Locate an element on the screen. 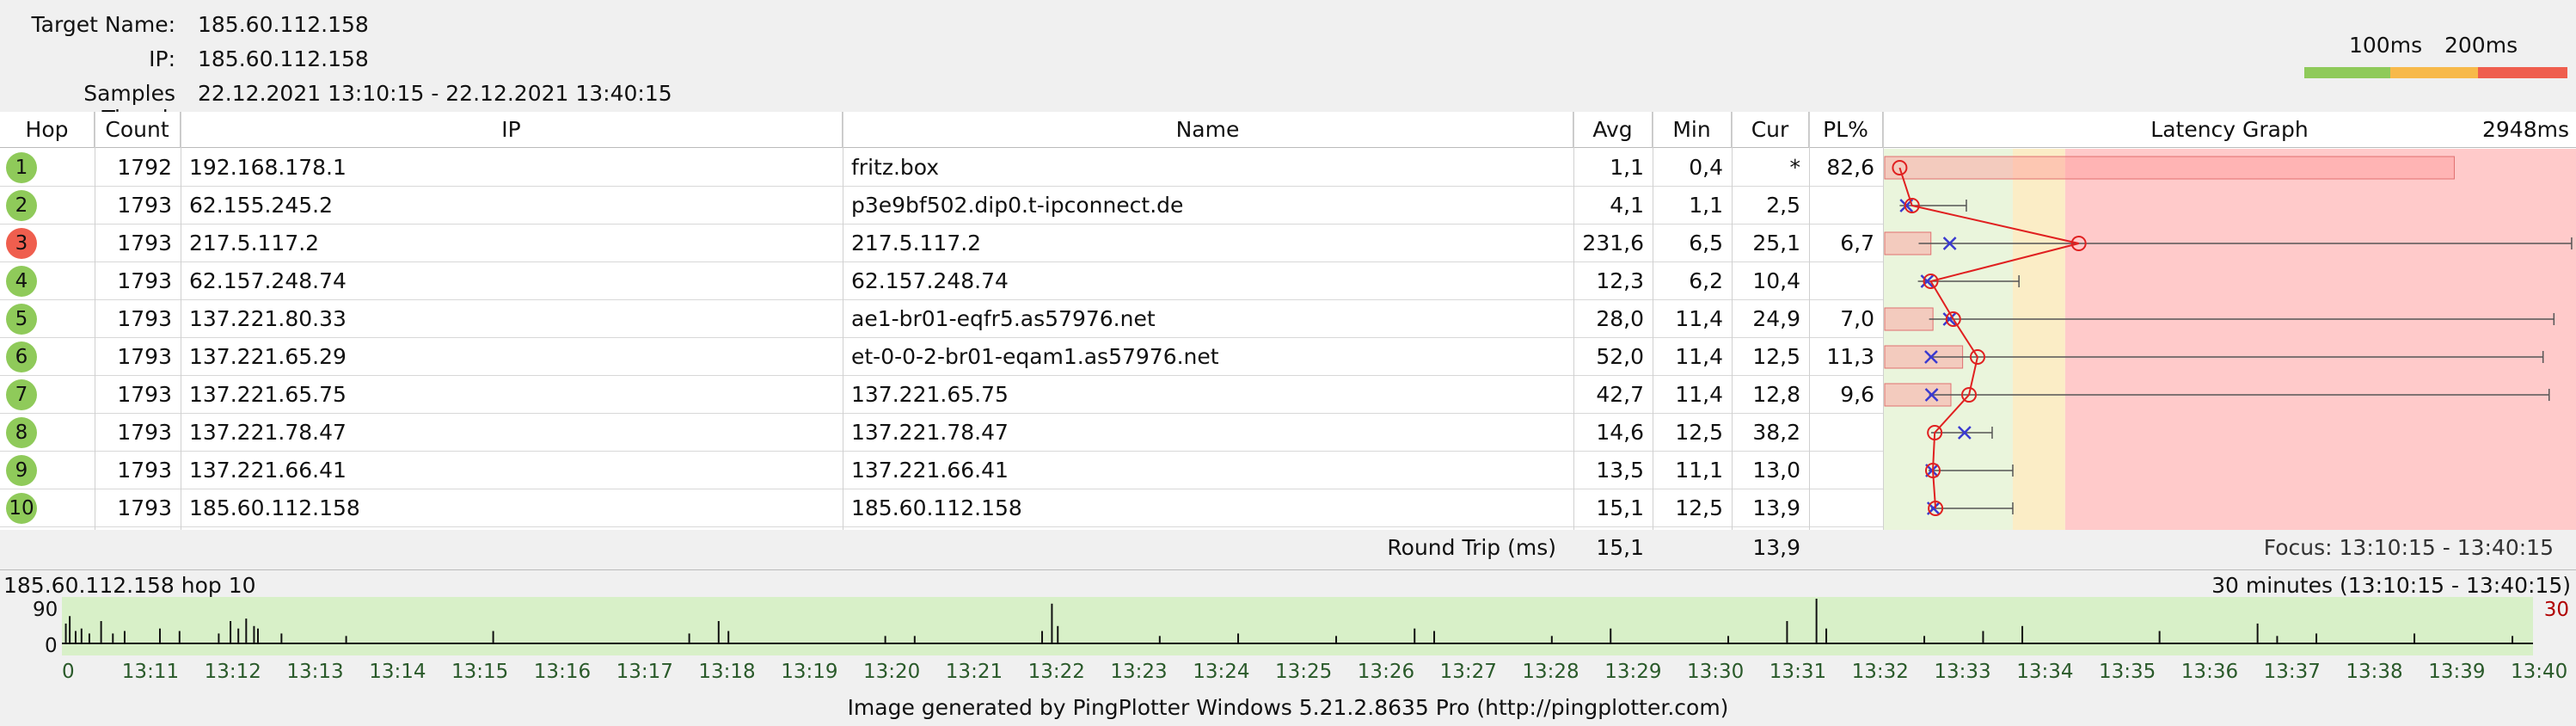  name-cell: 137.221.78.47 is located at coordinates (930, 433).